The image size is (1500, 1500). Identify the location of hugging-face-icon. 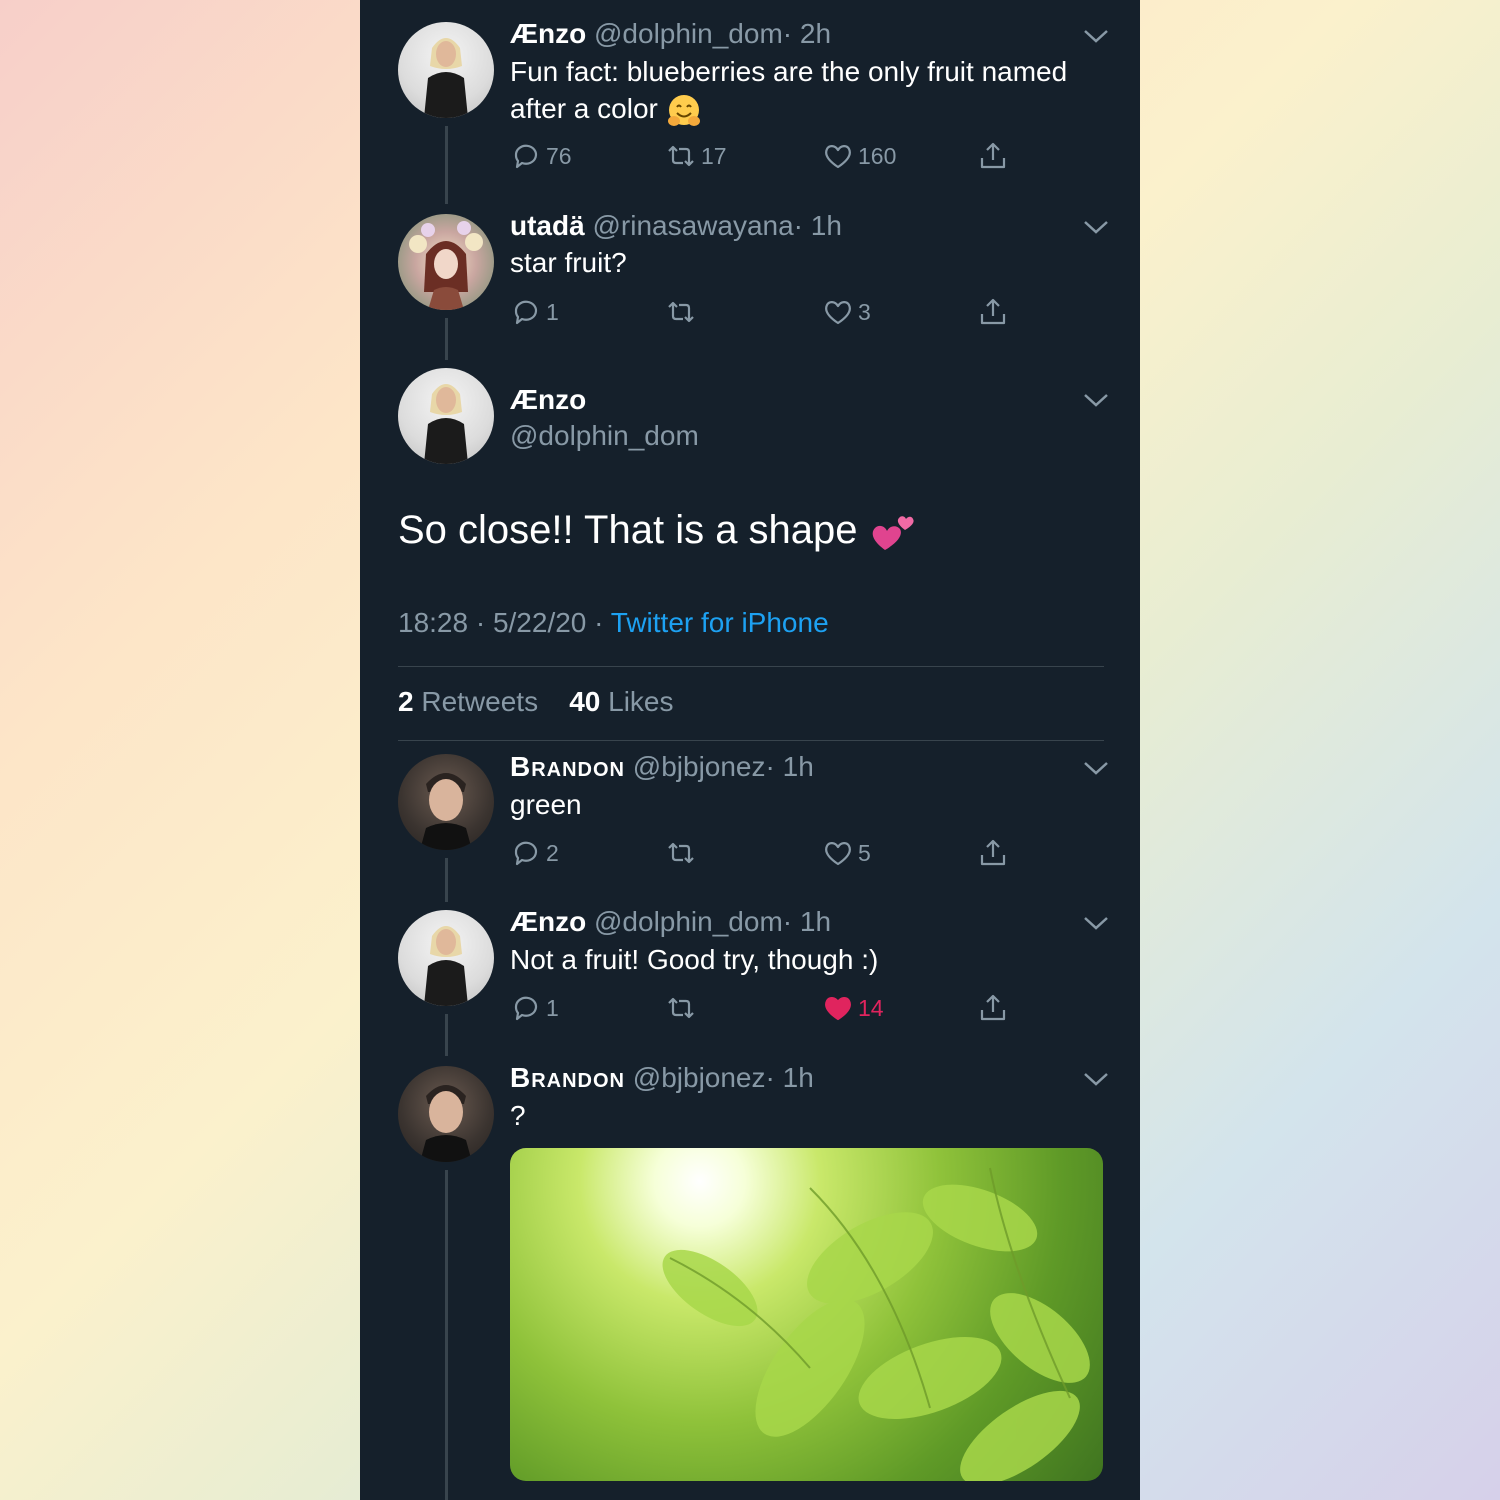
(683, 110).